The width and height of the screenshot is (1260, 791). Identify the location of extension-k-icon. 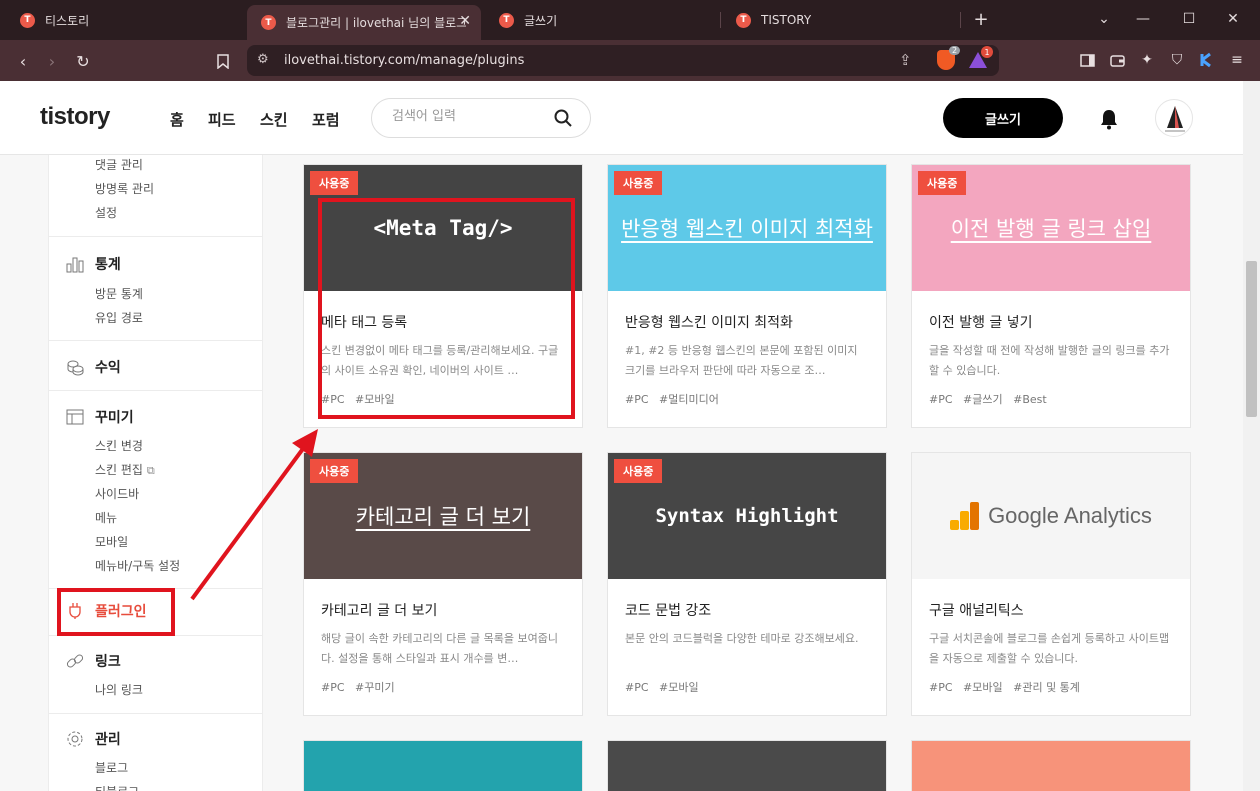
(1207, 60).